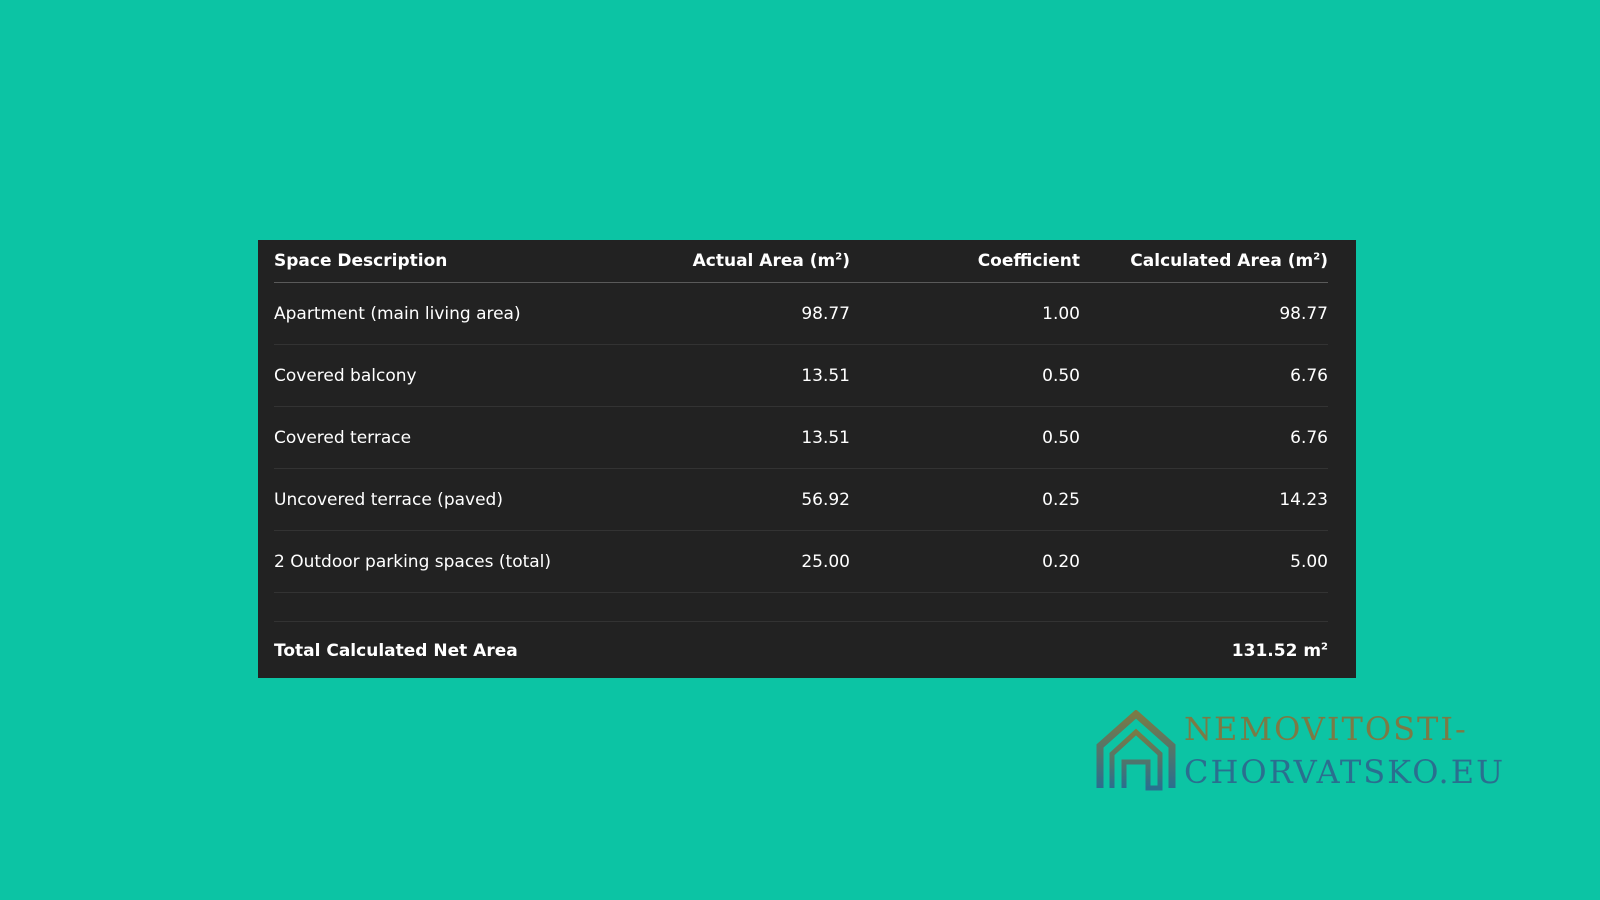 This screenshot has height=900, width=1600. I want to click on total-value: 131.52 m2, so click(1204, 651).